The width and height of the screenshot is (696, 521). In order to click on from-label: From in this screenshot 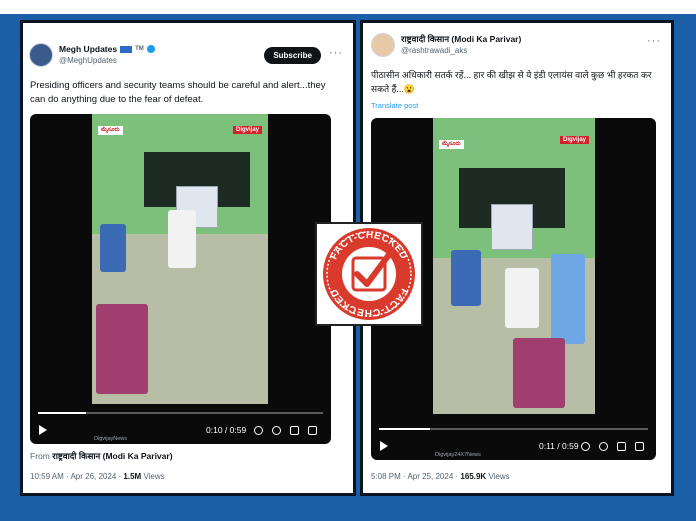, I will do `click(40, 456)`.